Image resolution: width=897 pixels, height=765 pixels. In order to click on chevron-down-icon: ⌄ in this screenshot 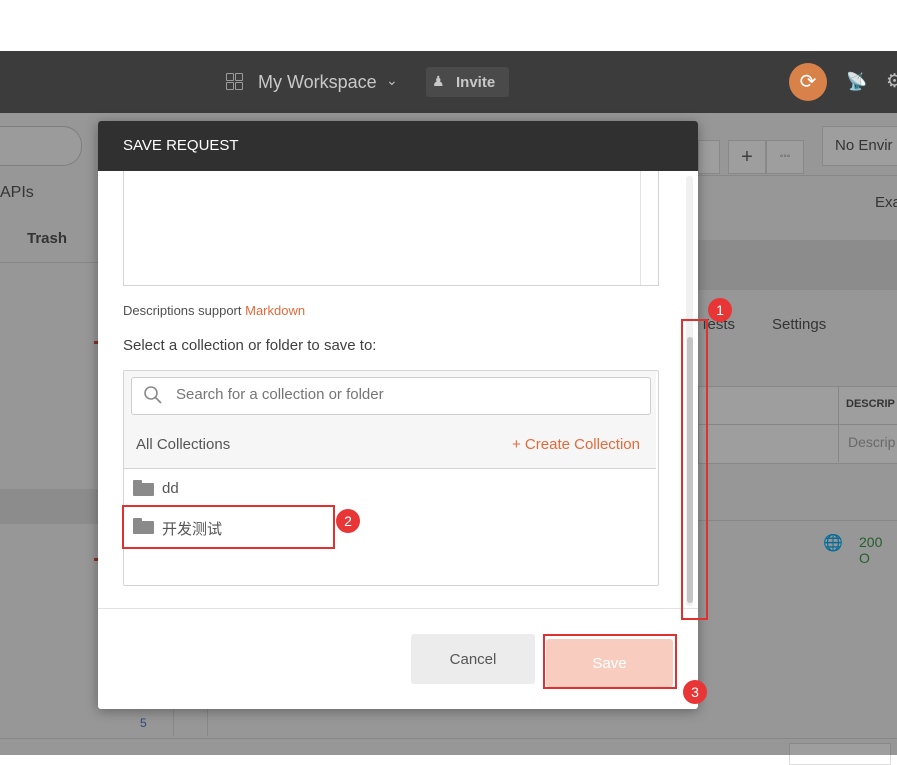, I will do `click(392, 80)`.